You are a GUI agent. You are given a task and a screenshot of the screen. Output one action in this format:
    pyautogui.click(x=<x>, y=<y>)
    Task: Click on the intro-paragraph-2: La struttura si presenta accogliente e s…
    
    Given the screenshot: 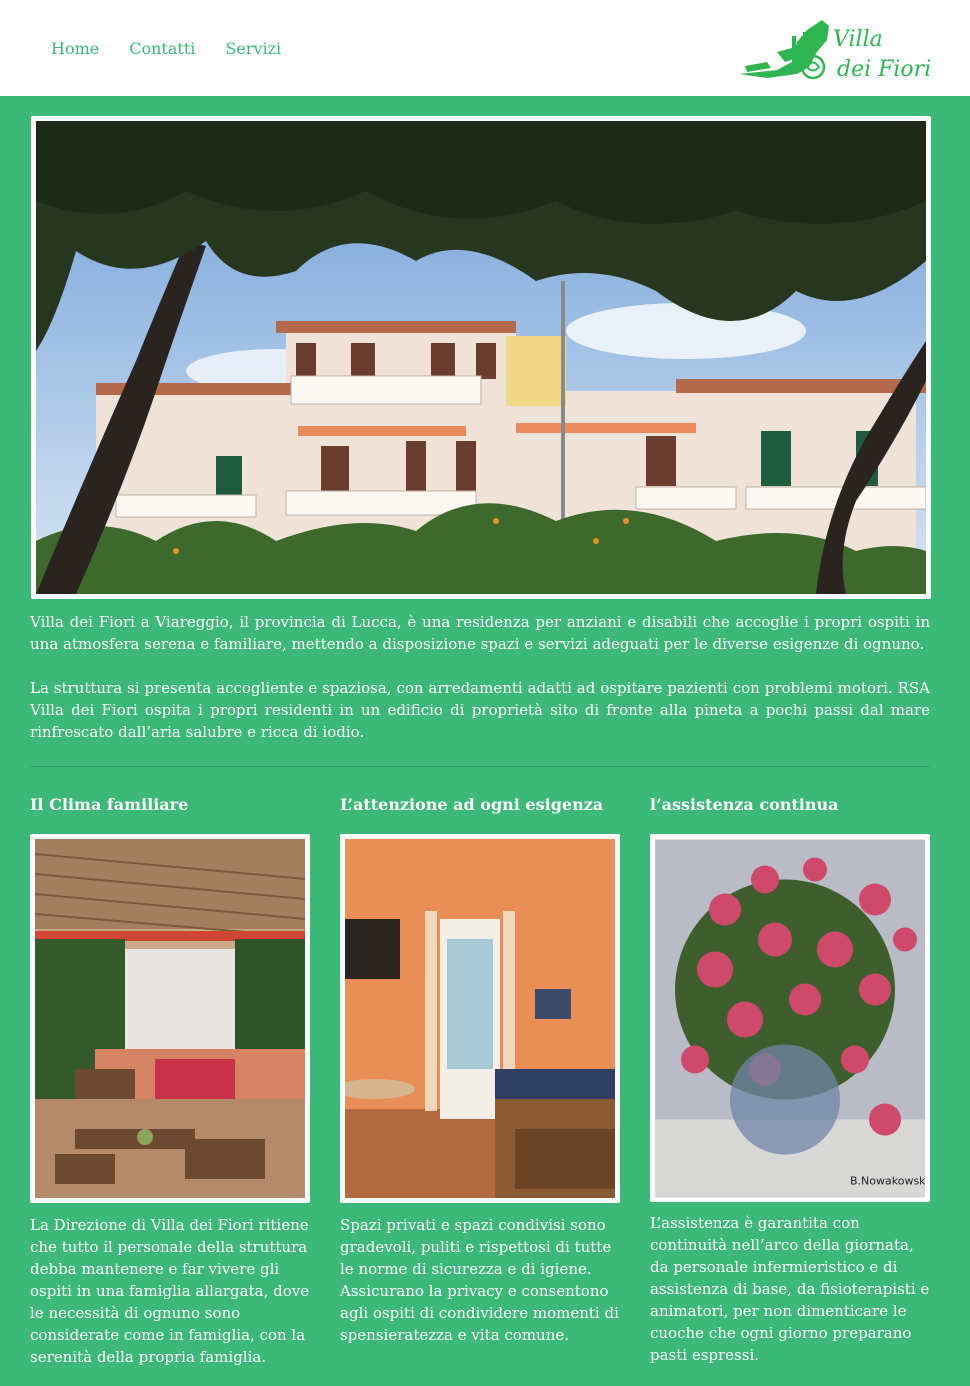 What is the action you would take?
    pyautogui.click(x=480, y=710)
    